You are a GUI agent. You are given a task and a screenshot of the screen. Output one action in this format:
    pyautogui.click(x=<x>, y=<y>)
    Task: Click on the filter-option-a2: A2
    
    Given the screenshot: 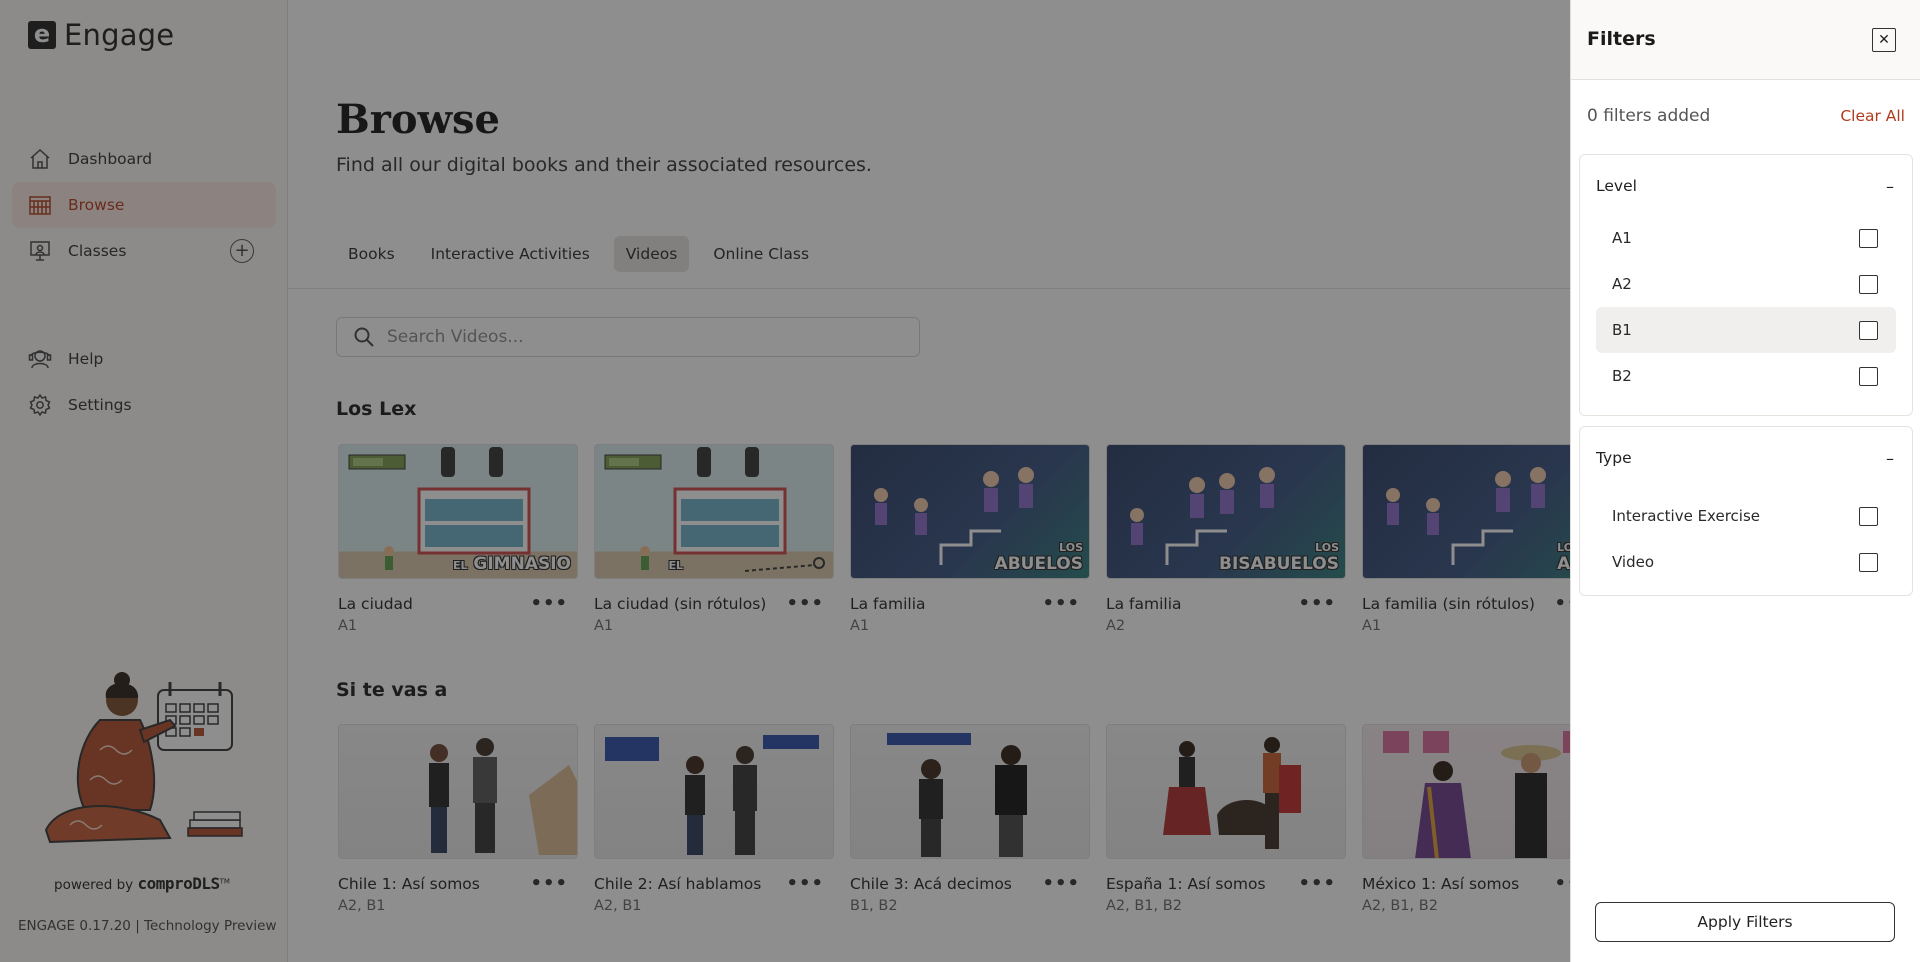 What is the action you would take?
    pyautogui.click(x=1746, y=284)
    